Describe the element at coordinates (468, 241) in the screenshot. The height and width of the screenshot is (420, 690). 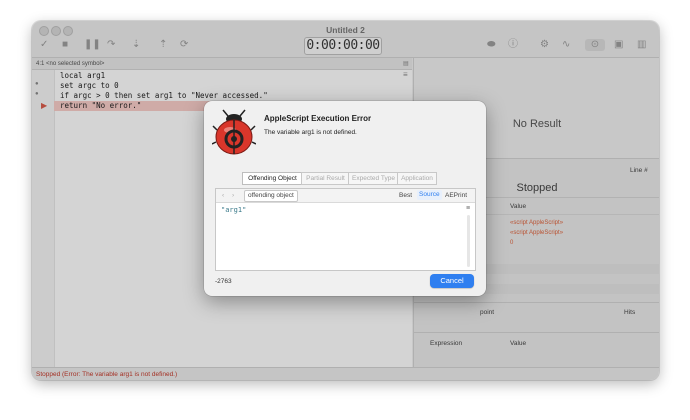
I see `viewer-scrollbar` at that location.